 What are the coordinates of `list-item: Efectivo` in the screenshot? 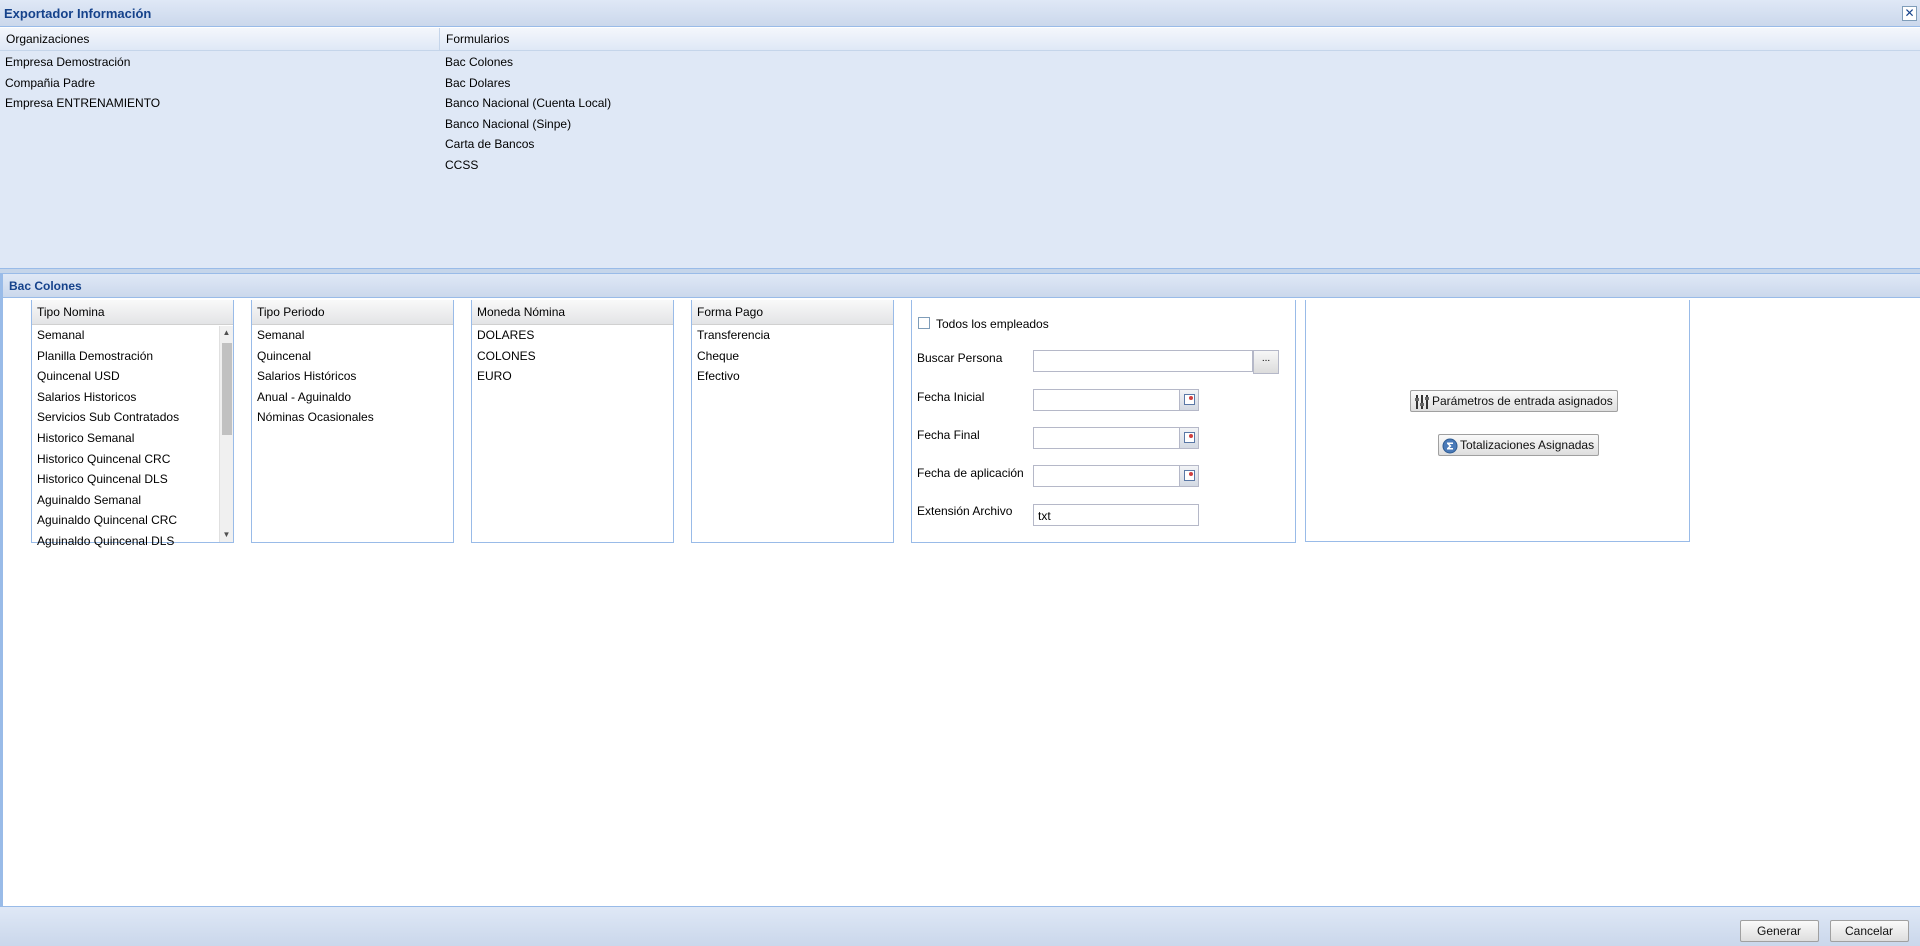 It's located at (792, 376).